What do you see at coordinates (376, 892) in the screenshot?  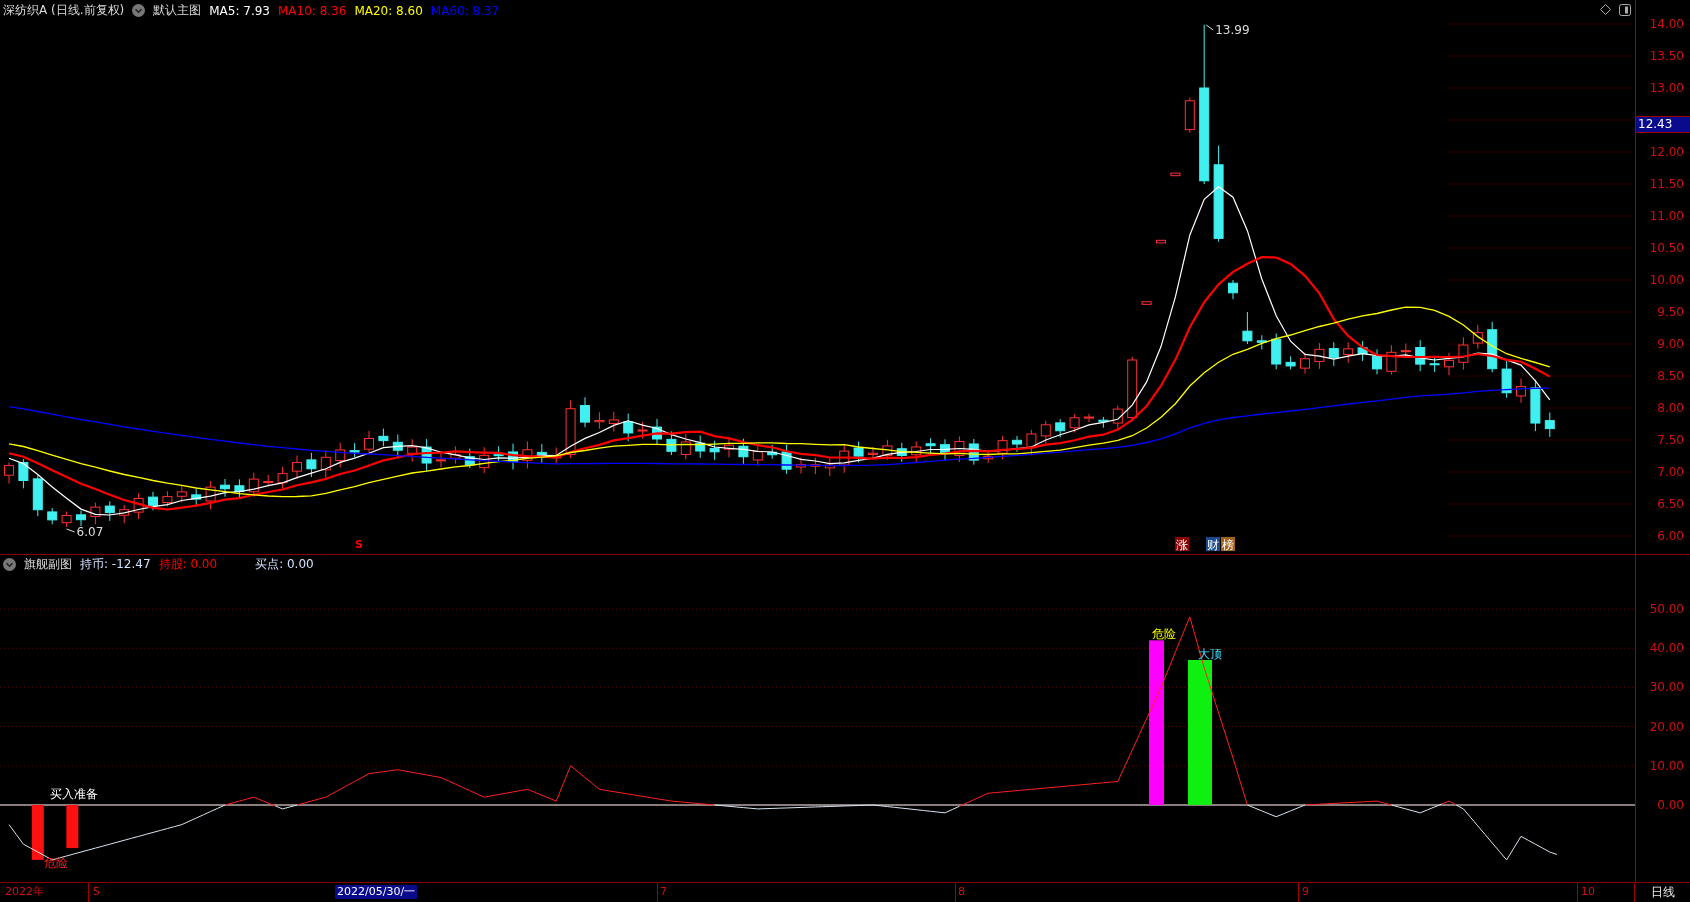 I see `date-label: 2022/05/30/一` at bounding box center [376, 892].